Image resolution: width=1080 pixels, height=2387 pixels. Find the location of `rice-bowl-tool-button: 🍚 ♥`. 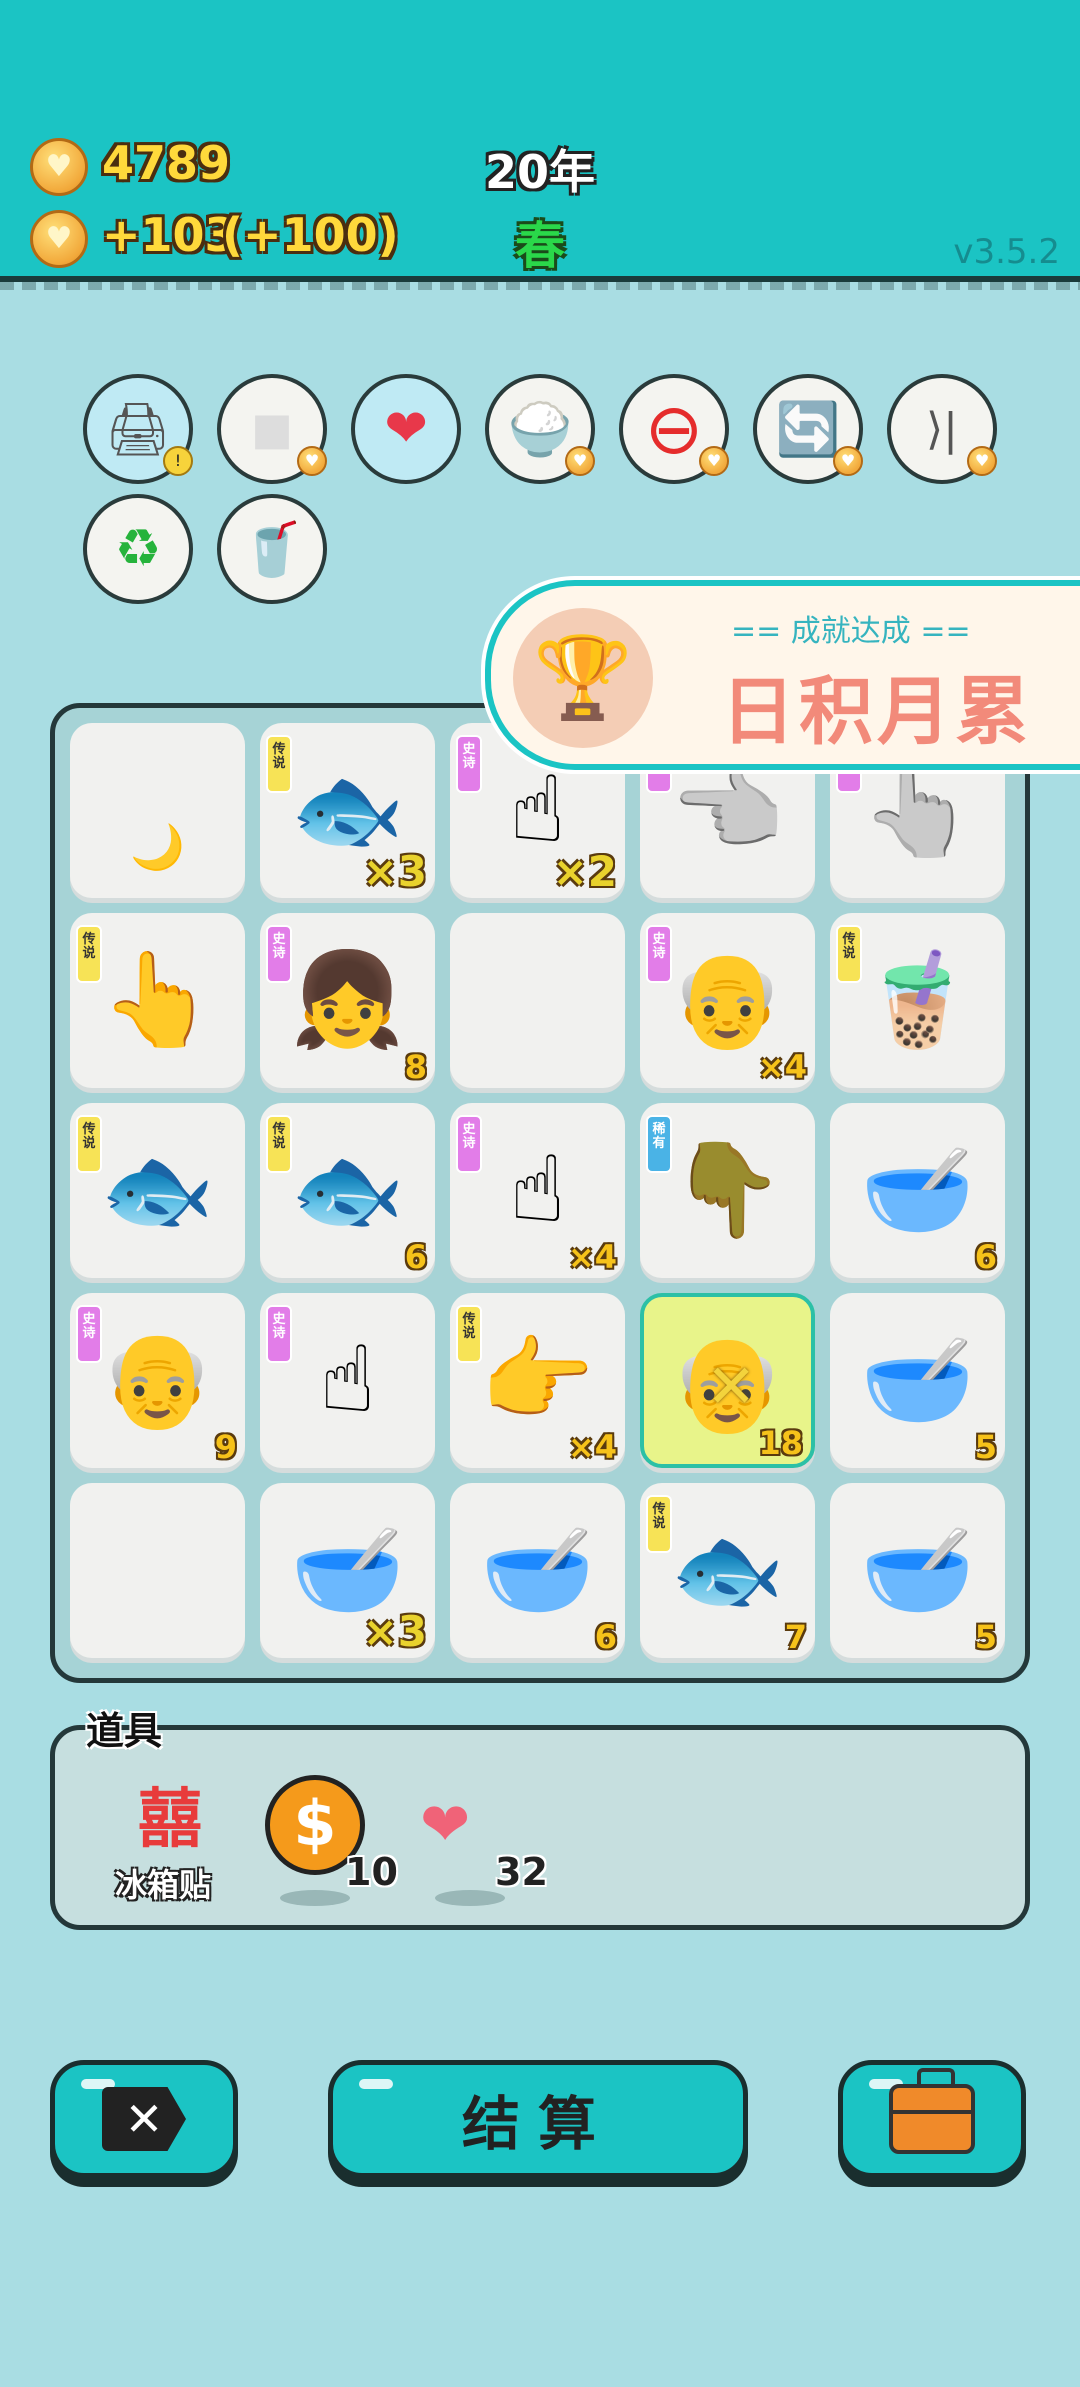

rice-bowl-tool-button: 🍚 ♥ is located at coordinates (540, 429).